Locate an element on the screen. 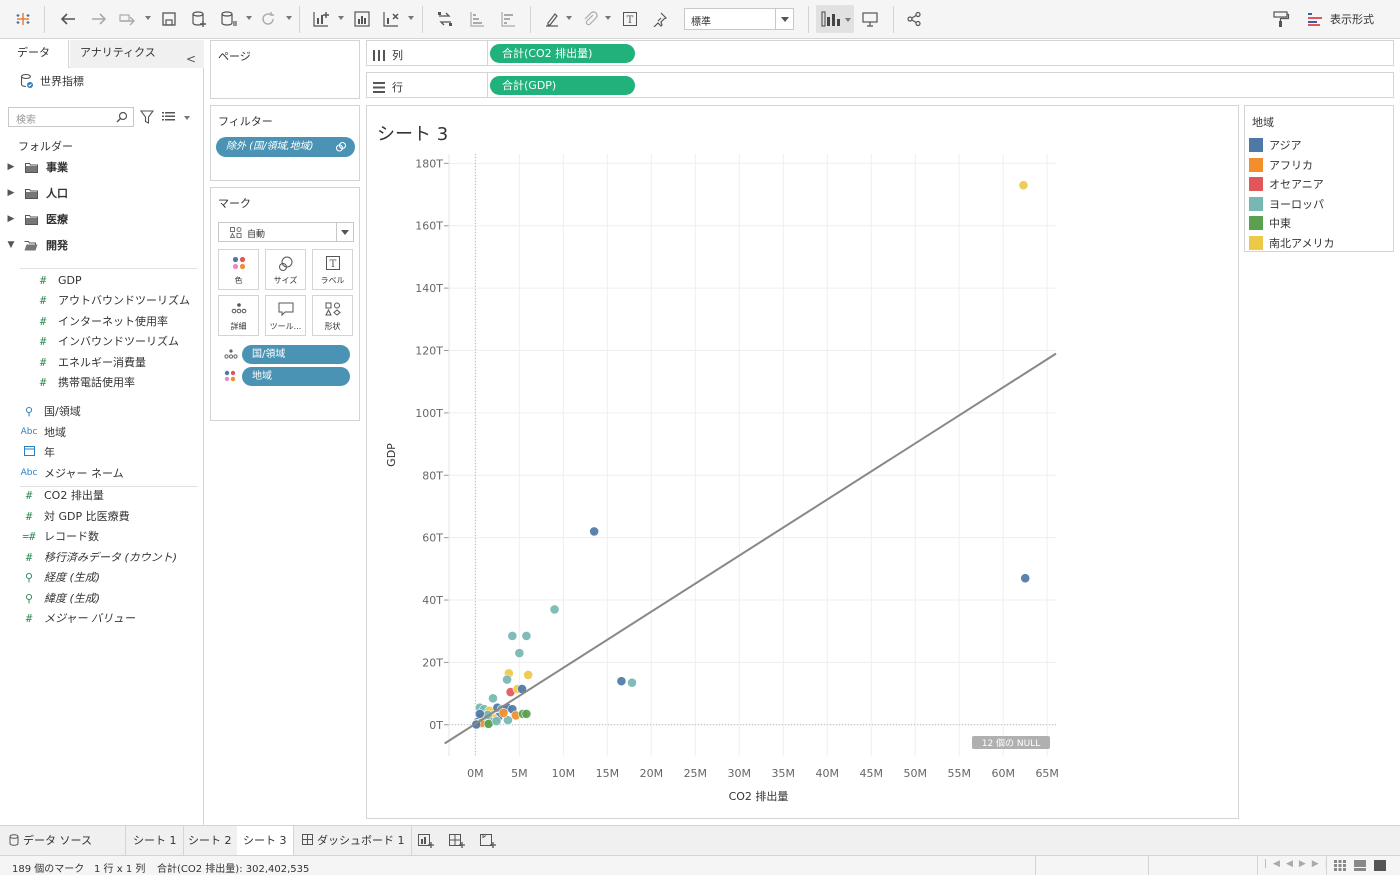 The height and width of the screenshot is (875, 1400). mark-type-select: 自動 is located at coordinates (286, 232).